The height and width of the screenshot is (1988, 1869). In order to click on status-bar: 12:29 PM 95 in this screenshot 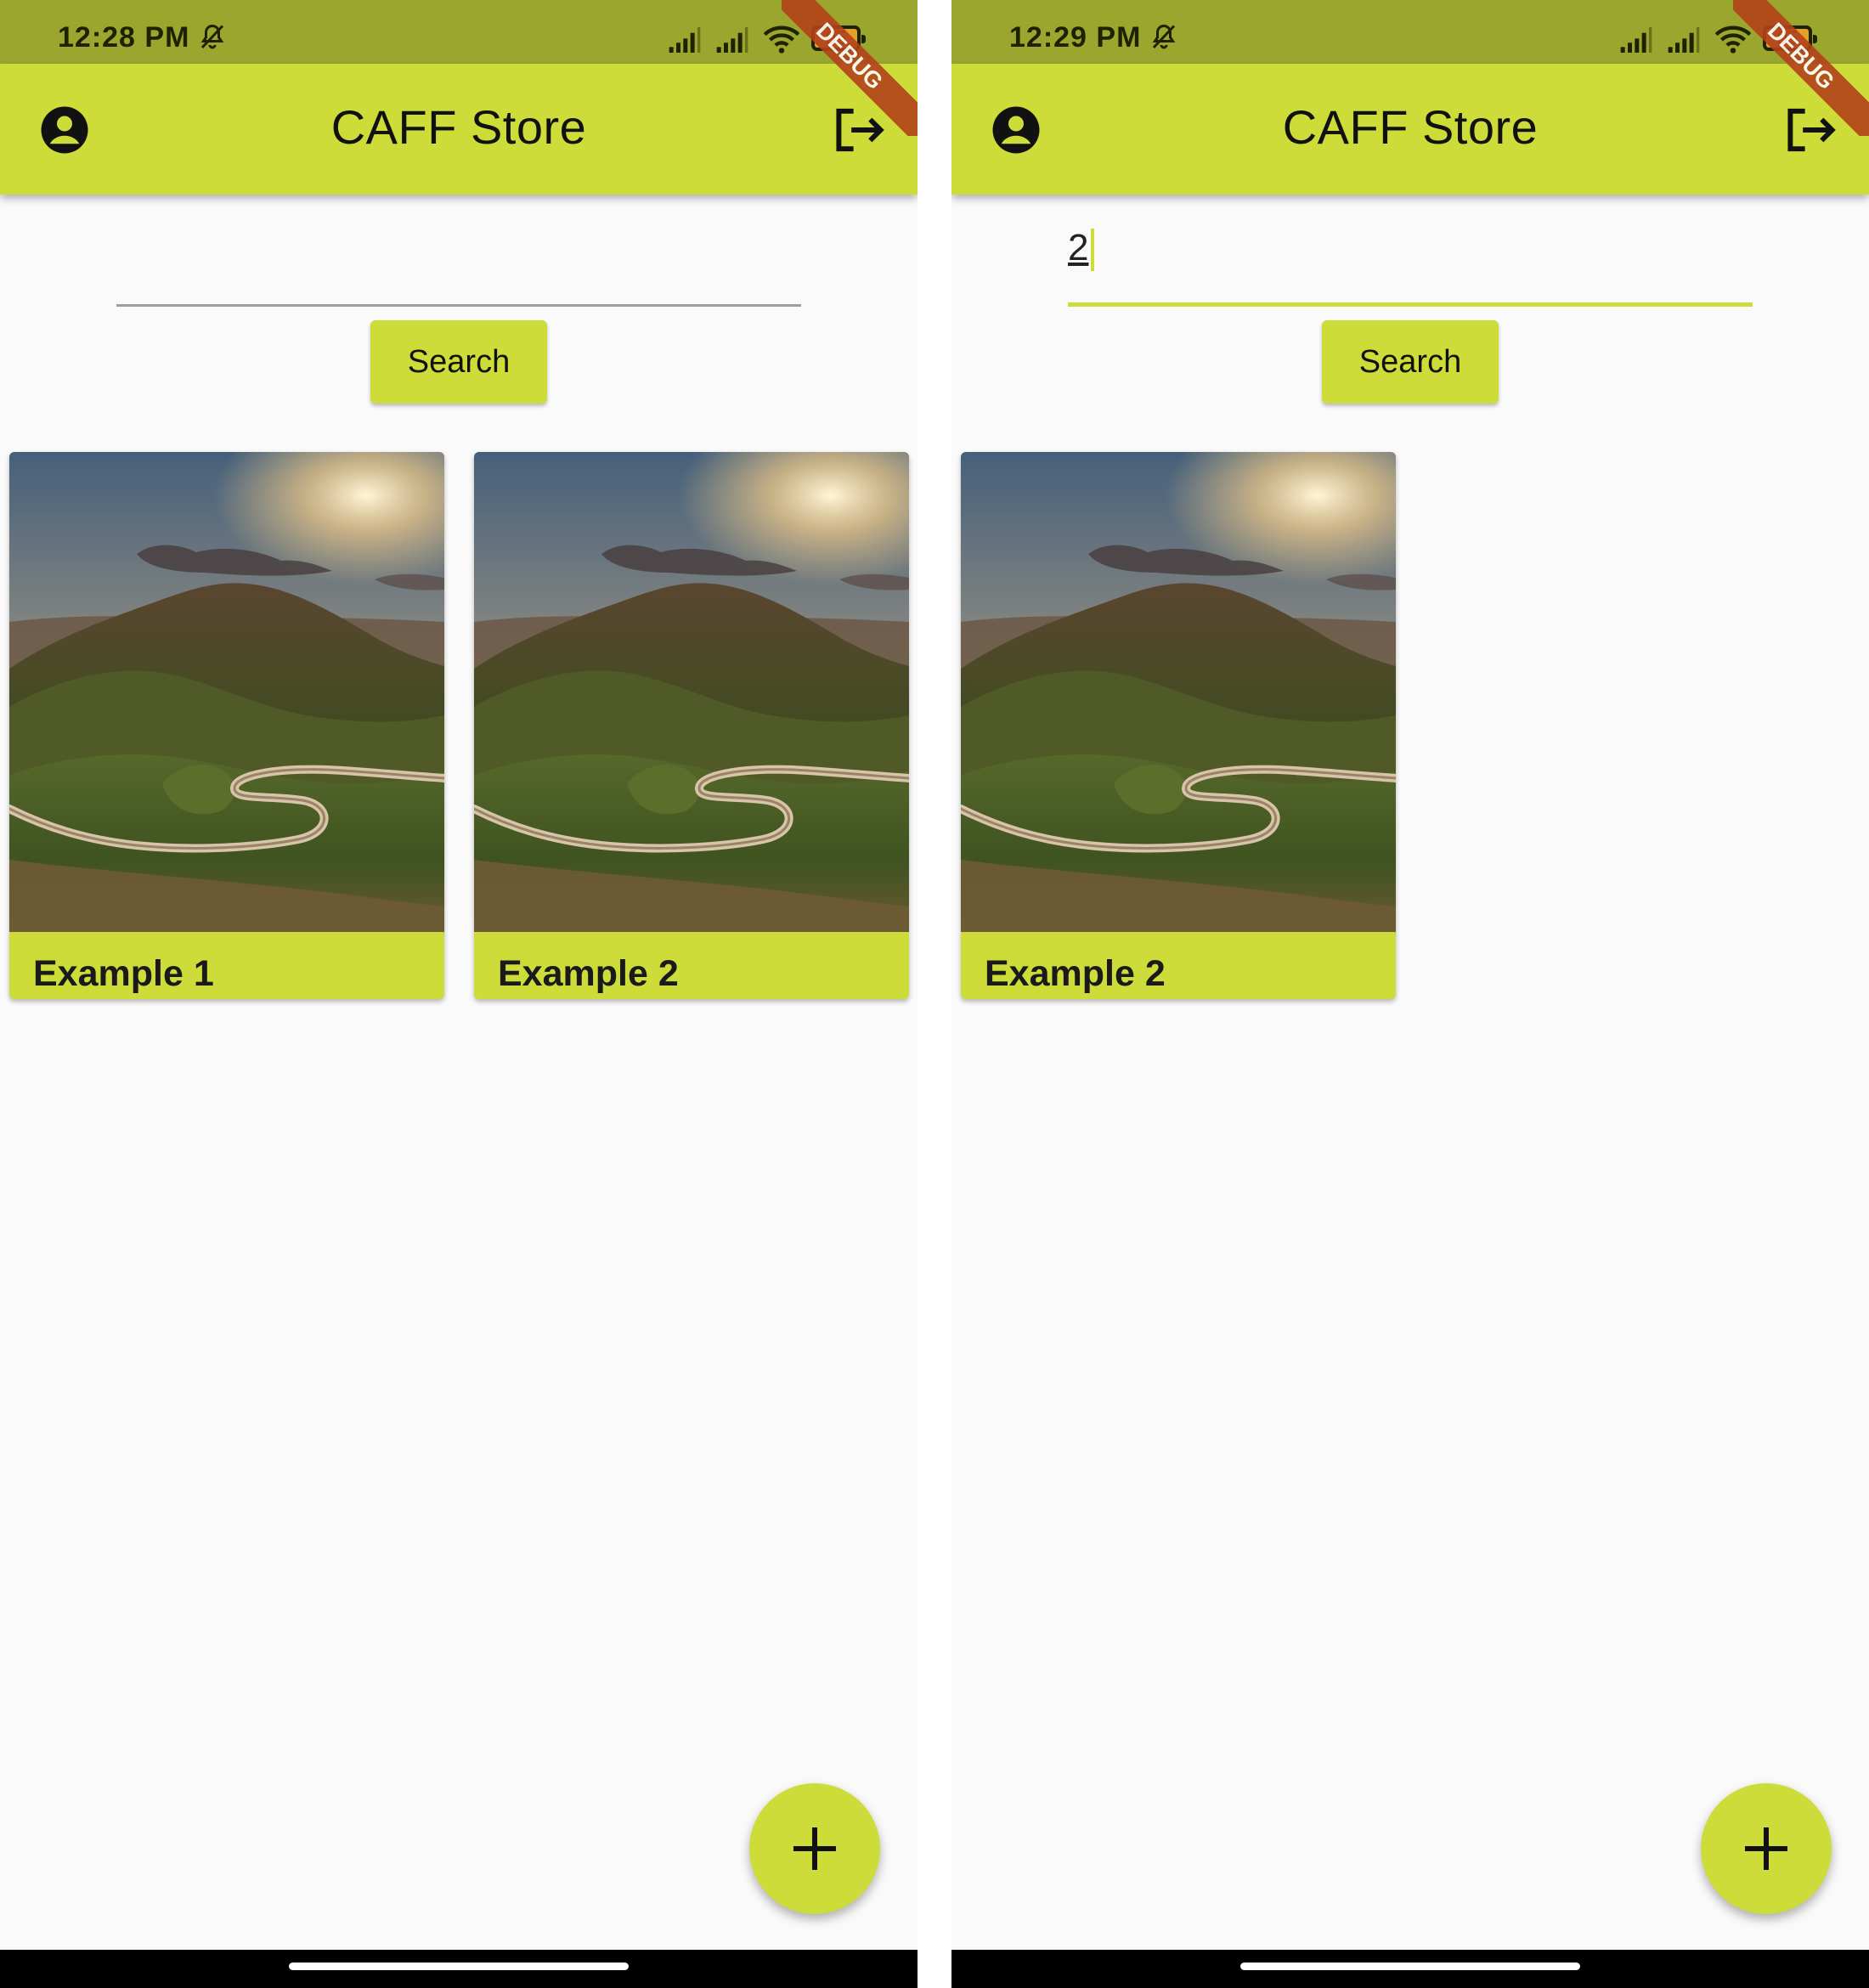, I will do `click(1410, 32)`.